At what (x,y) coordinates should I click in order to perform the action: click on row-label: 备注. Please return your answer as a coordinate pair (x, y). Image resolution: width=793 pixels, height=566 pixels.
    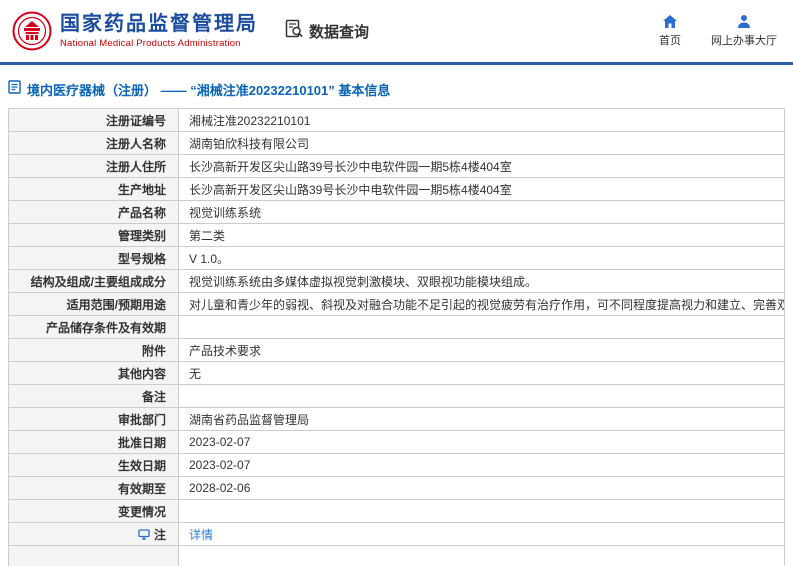
    Looking at the image, I should click on (94, 396).